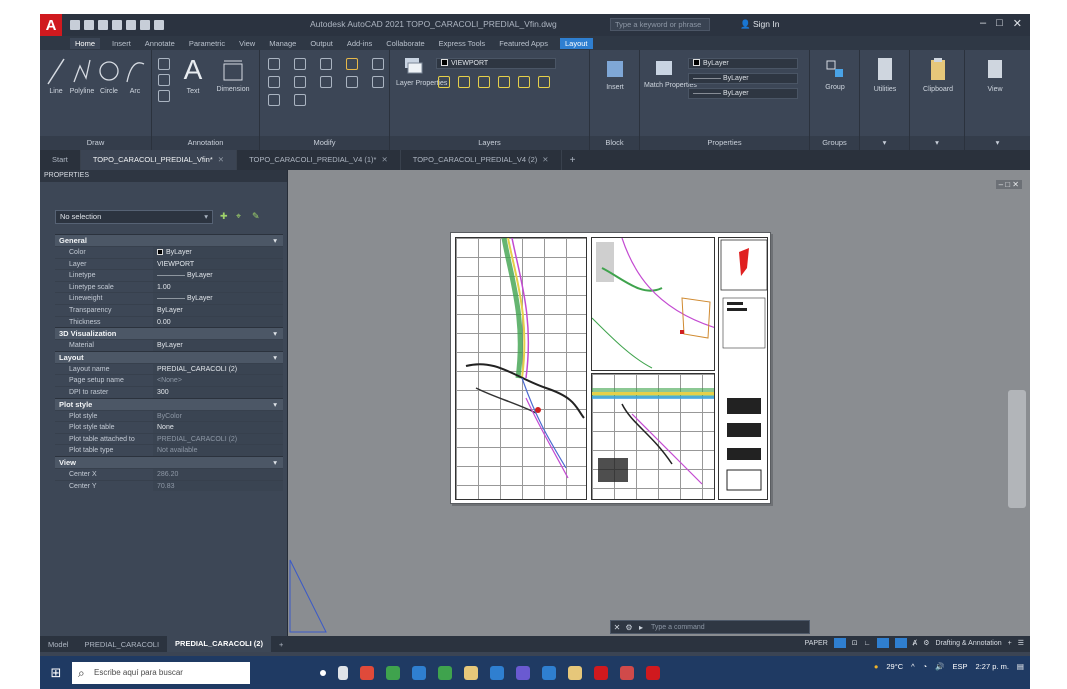  What do you see at coordinates (444, 82) in the screenshot?
I see `layer-off-icon` at bounding box center [444, 82].